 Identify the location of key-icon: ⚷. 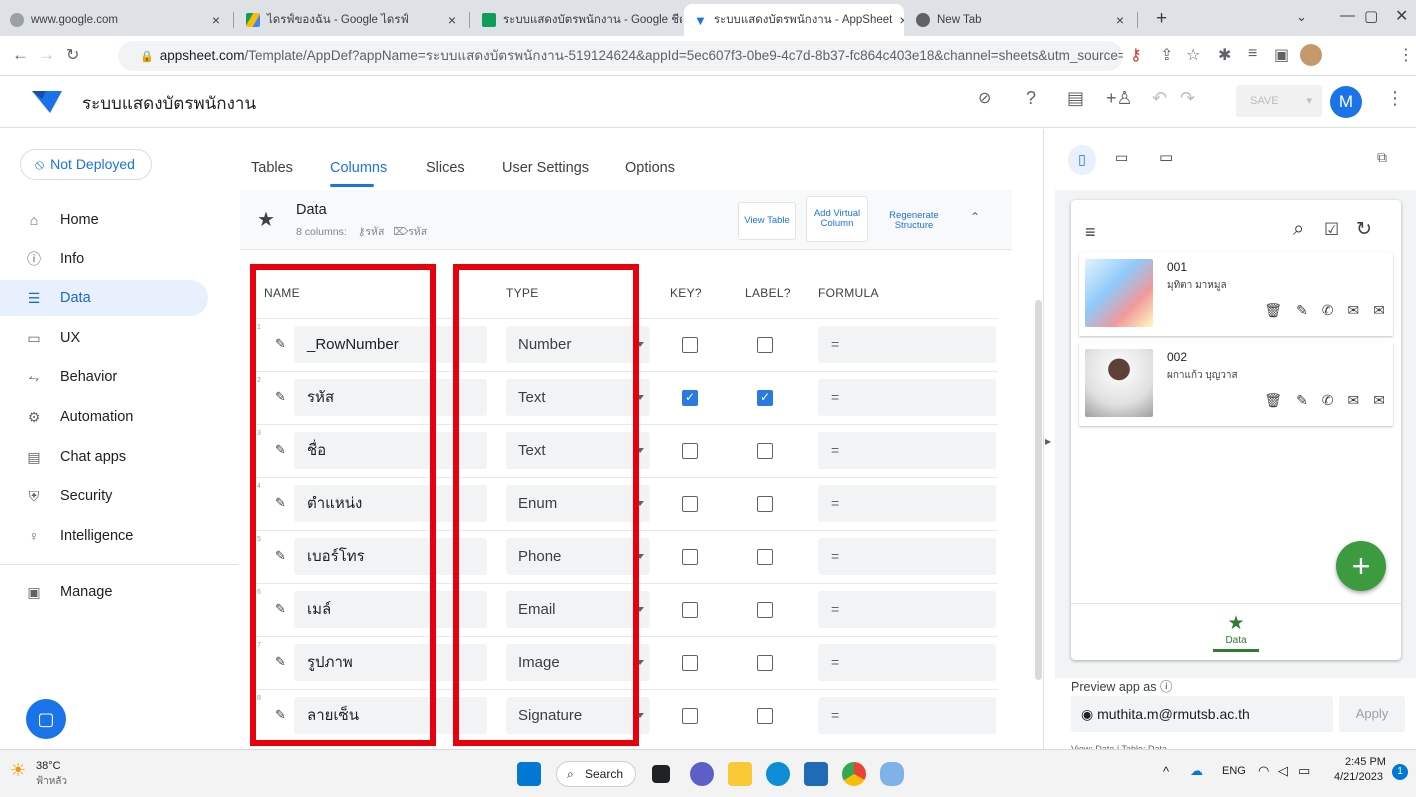
(1136, 55).